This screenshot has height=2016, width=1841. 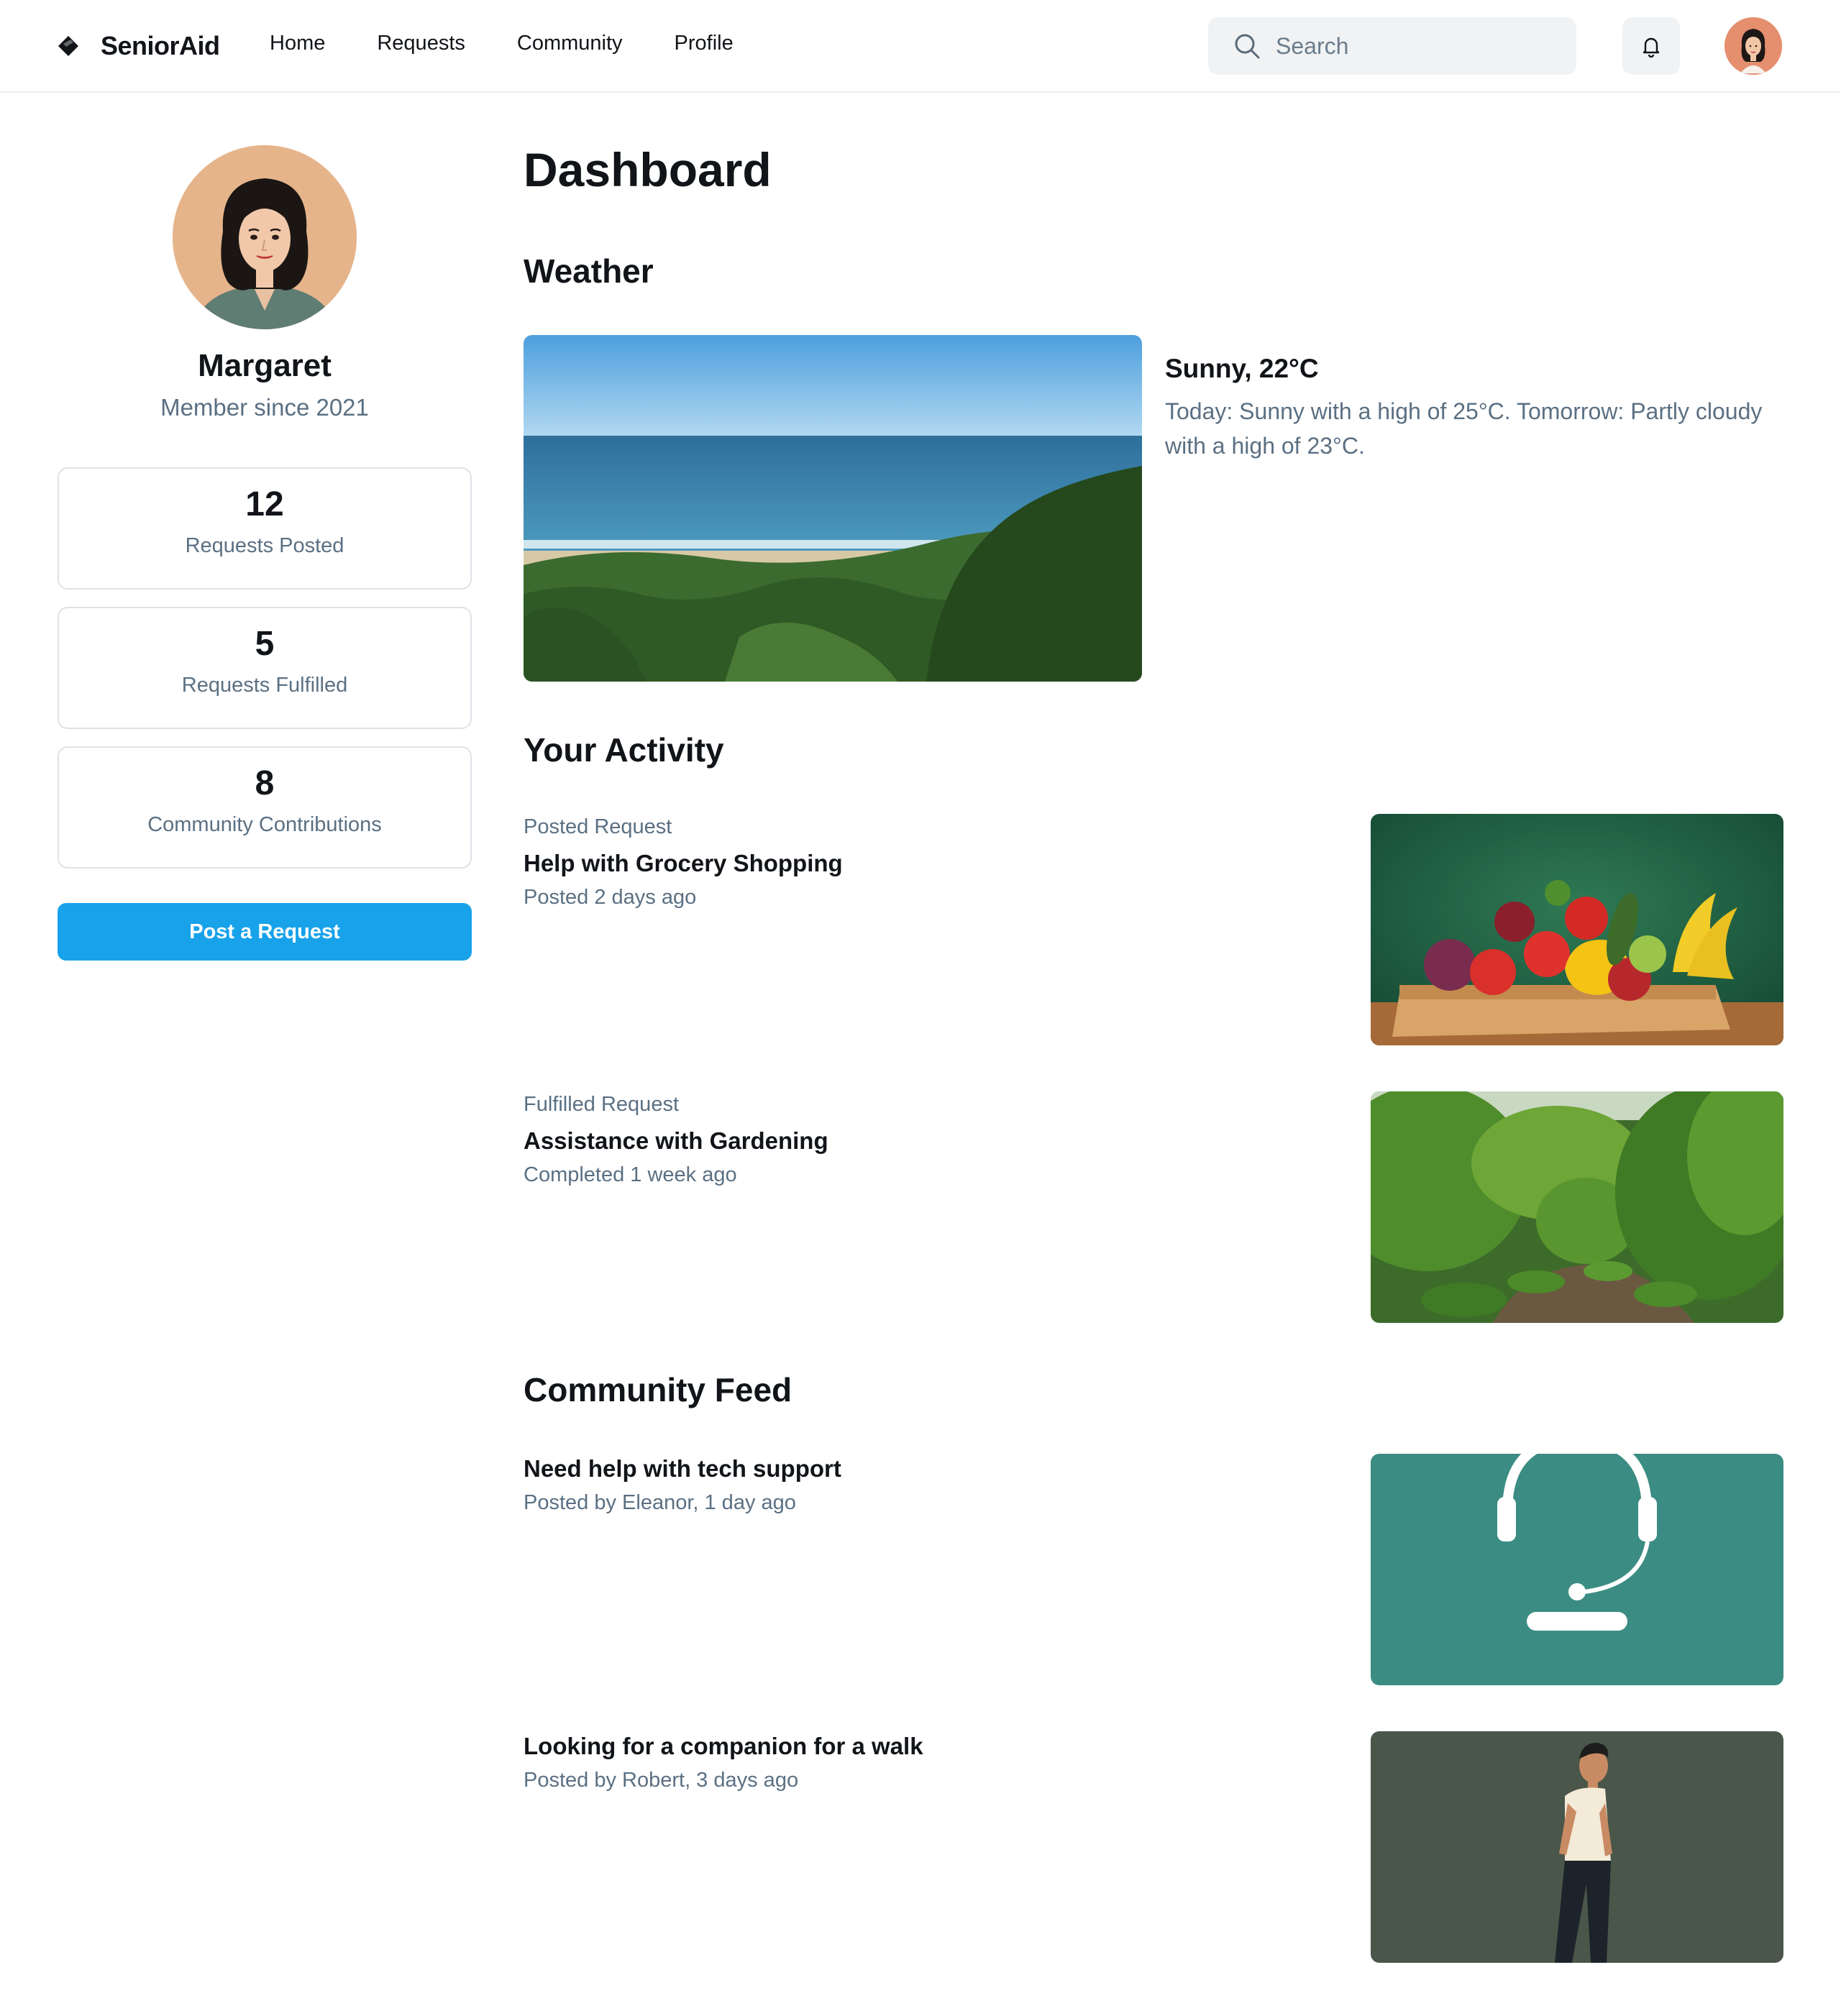 I want to click on search-placeholder: Search, so click(x=1312, y=45).